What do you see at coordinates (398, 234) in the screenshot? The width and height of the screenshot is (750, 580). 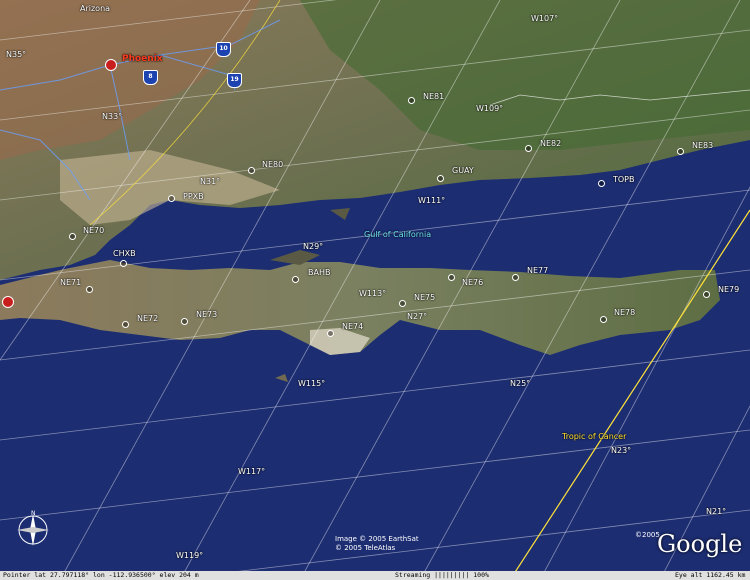 I see `gulf-of-california-label: Gulf of California` at bounding box center [398, 234].